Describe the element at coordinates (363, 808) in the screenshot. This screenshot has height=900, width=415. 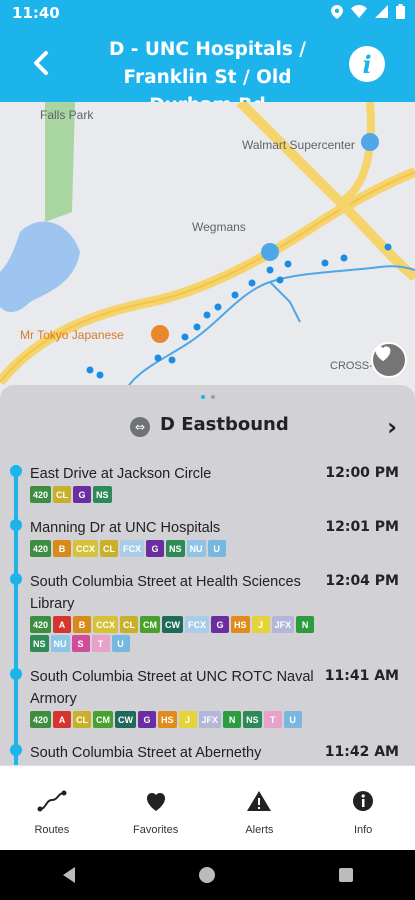
I see `tab-info: Info` at that location.